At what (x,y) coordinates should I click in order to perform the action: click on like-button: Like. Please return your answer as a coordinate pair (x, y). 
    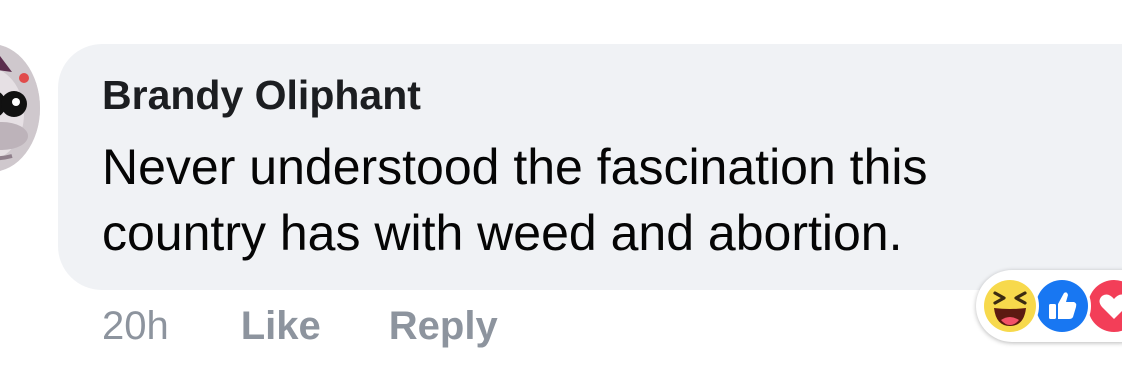
    Looking at the image, I should click on (281, 326).